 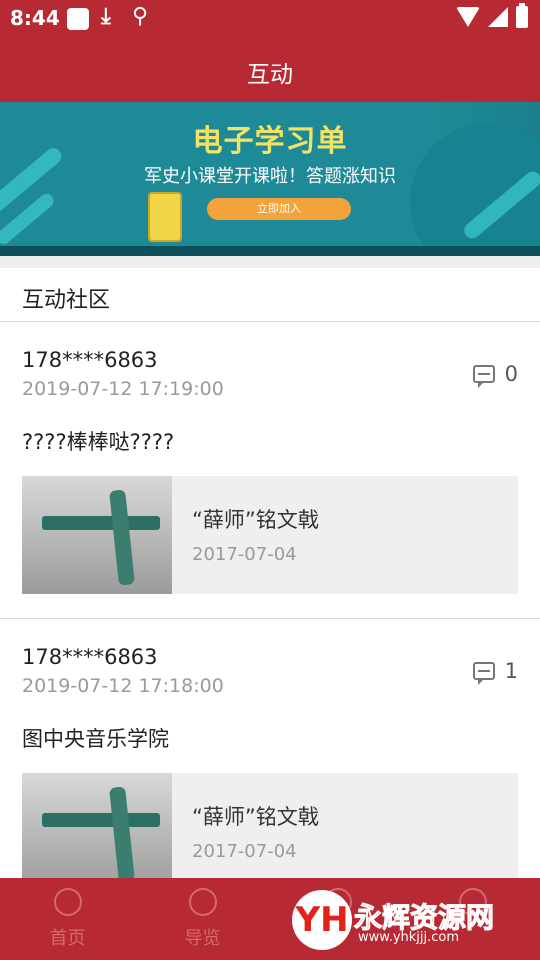 I want to click on status-icons, so click(x=492, y=15).